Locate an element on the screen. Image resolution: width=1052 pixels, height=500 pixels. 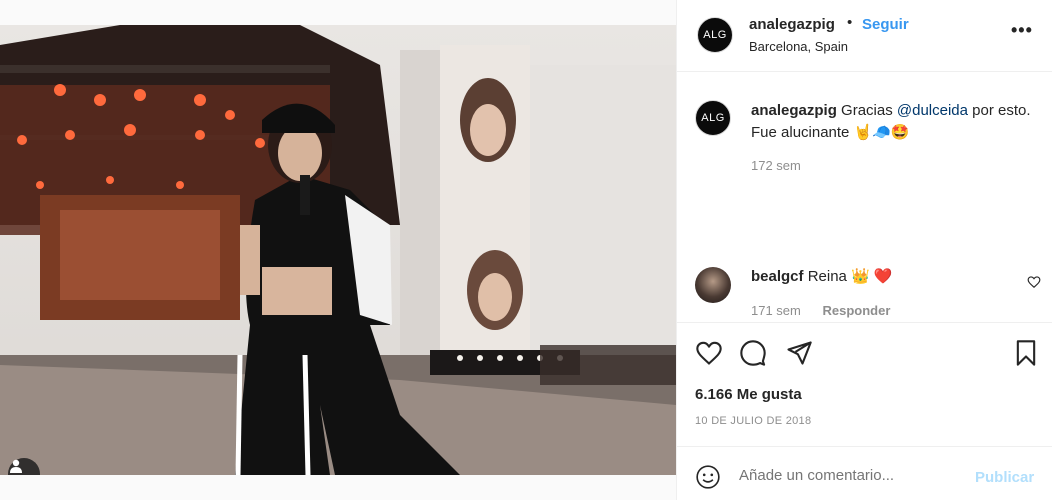
caption-text-before: Gracias is located at coordinates (869, 110).